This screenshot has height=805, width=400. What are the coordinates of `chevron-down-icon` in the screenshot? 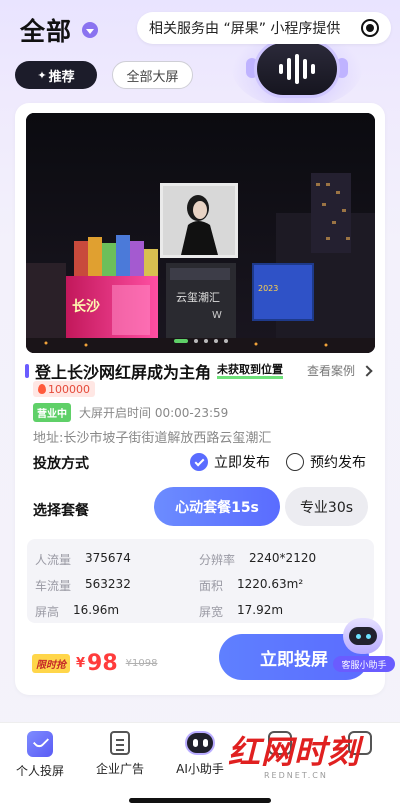 It's located at (90, 30).